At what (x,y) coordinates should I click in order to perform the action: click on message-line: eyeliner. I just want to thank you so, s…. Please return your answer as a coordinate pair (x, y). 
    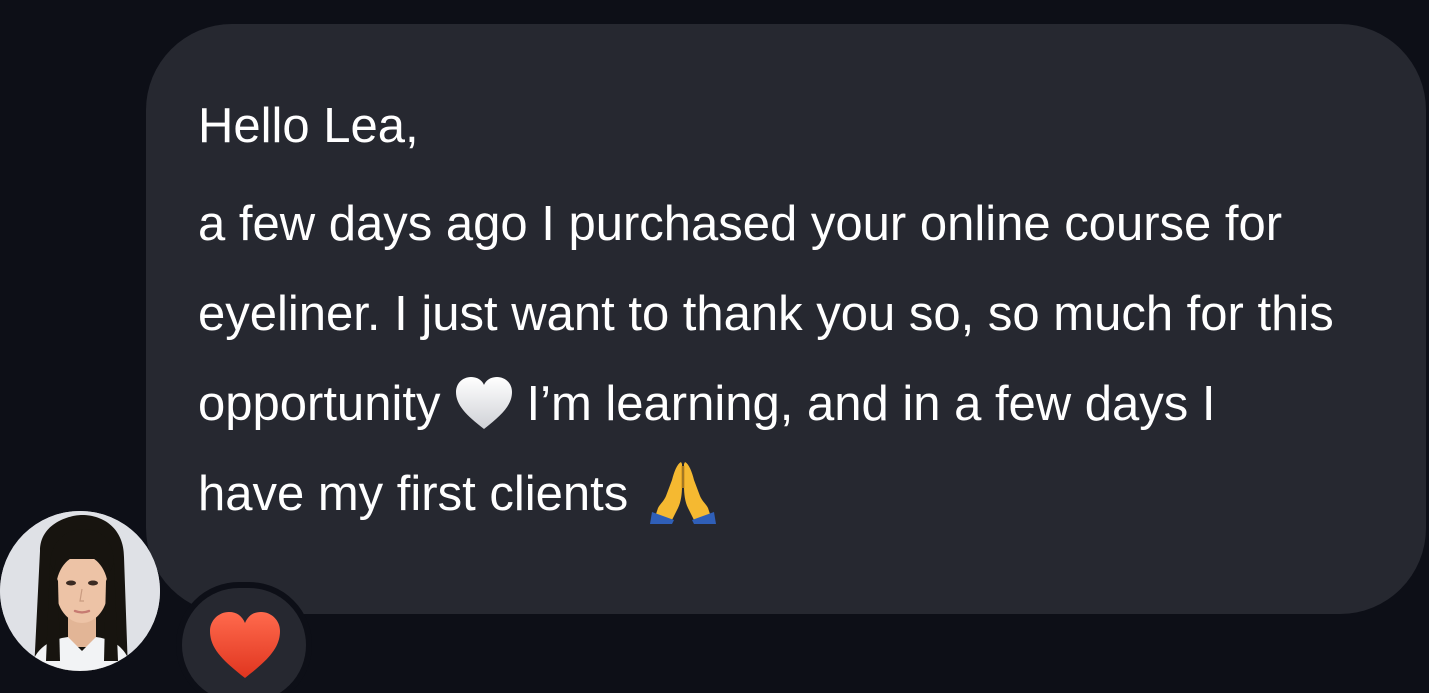
    Looking at the image, I should click on (766, 314).